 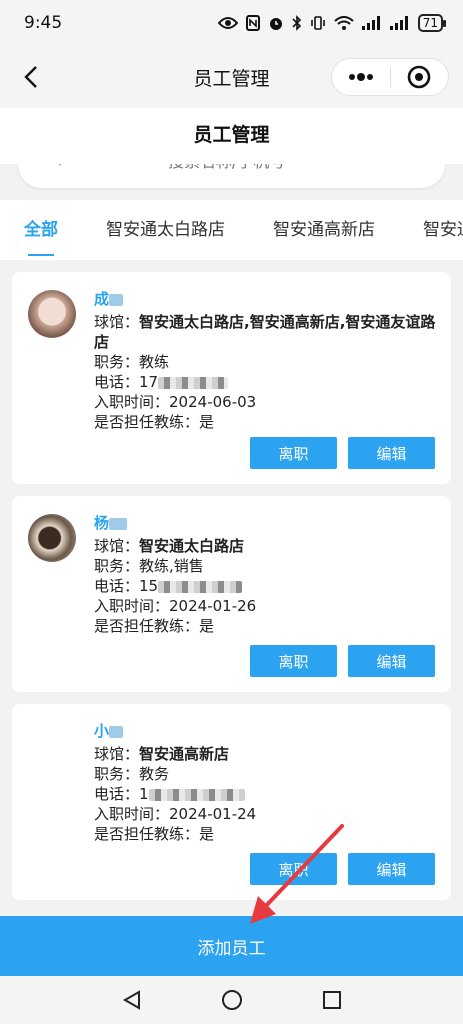 I want to click on circle-home-icon, so click(x=231, y=1000).